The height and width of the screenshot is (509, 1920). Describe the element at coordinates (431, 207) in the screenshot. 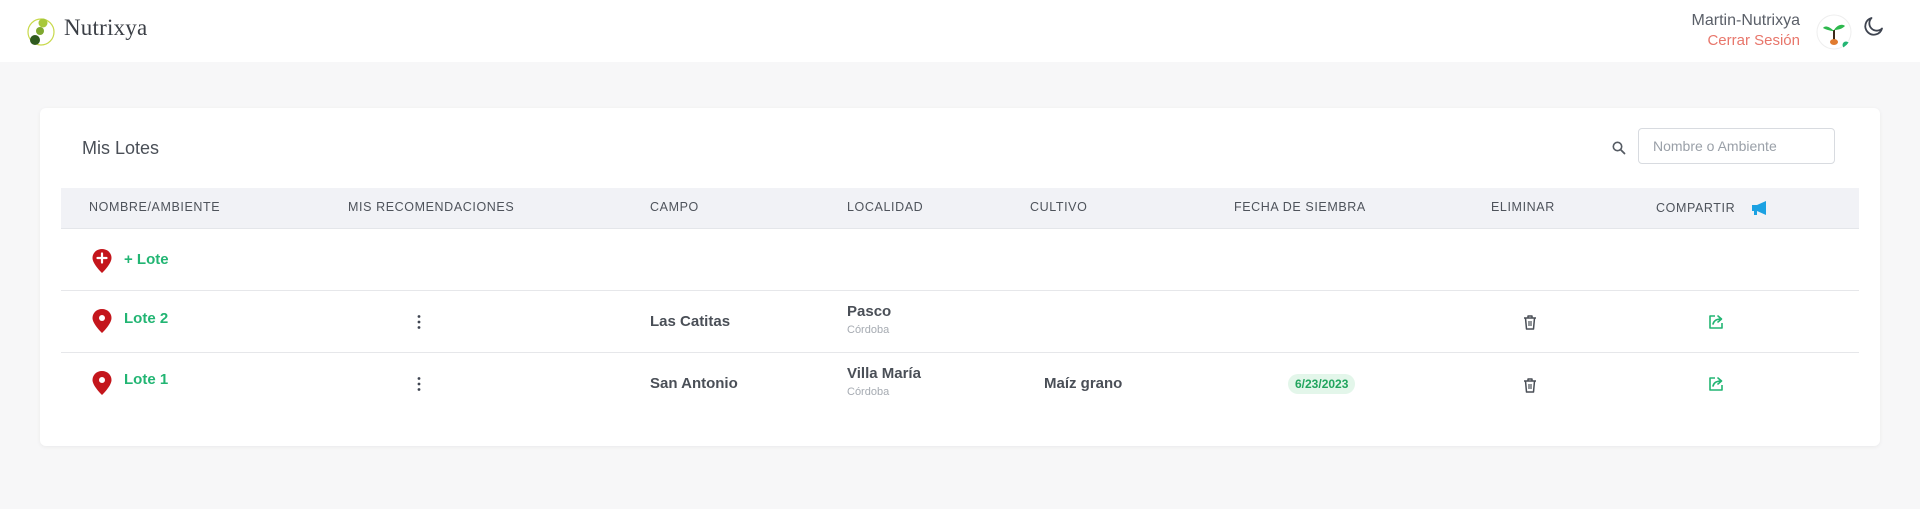

I see `column-header-recomendaciones: MIS RECOMENDACIONES` at that location.